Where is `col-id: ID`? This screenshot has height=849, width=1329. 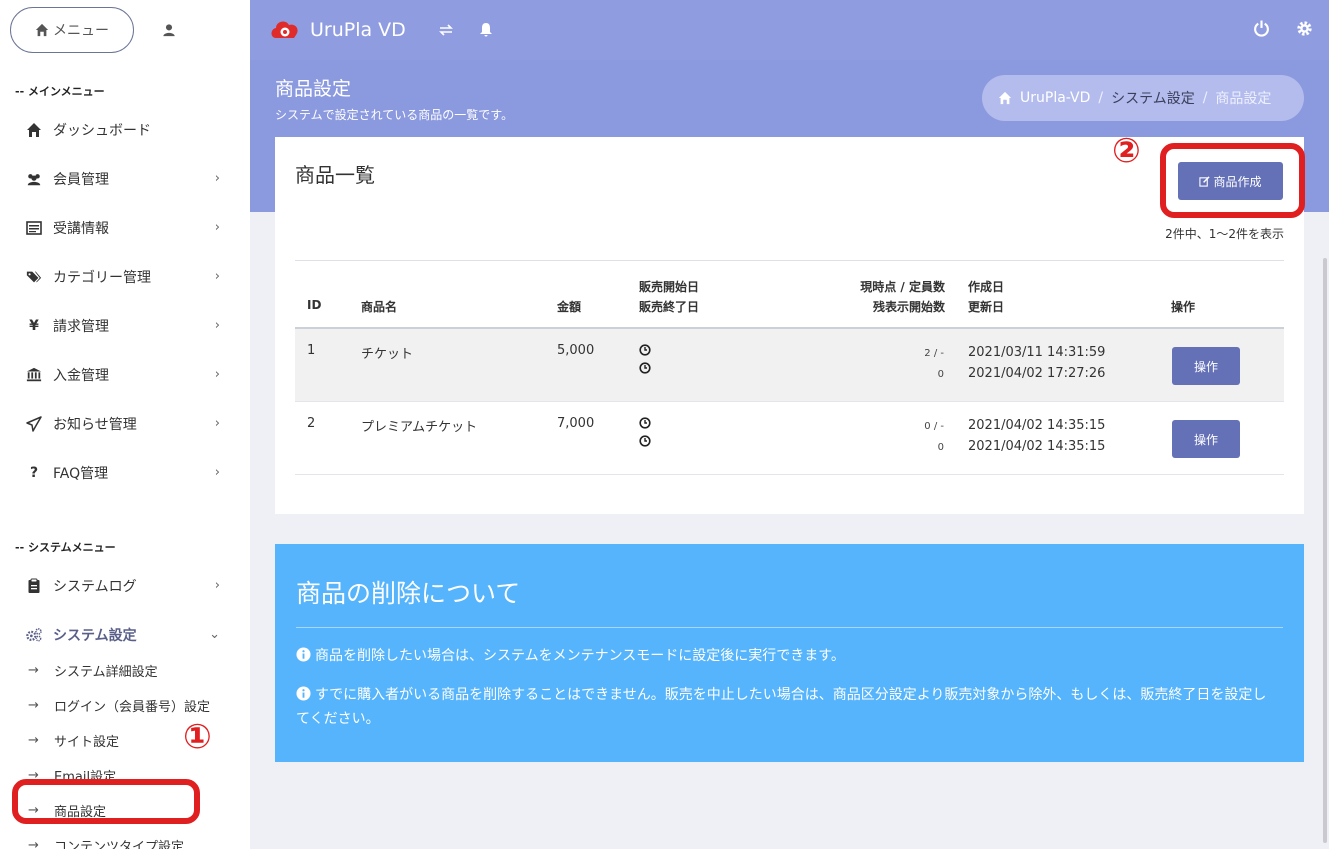
col-id: ID is located at coordinates (314, 305).